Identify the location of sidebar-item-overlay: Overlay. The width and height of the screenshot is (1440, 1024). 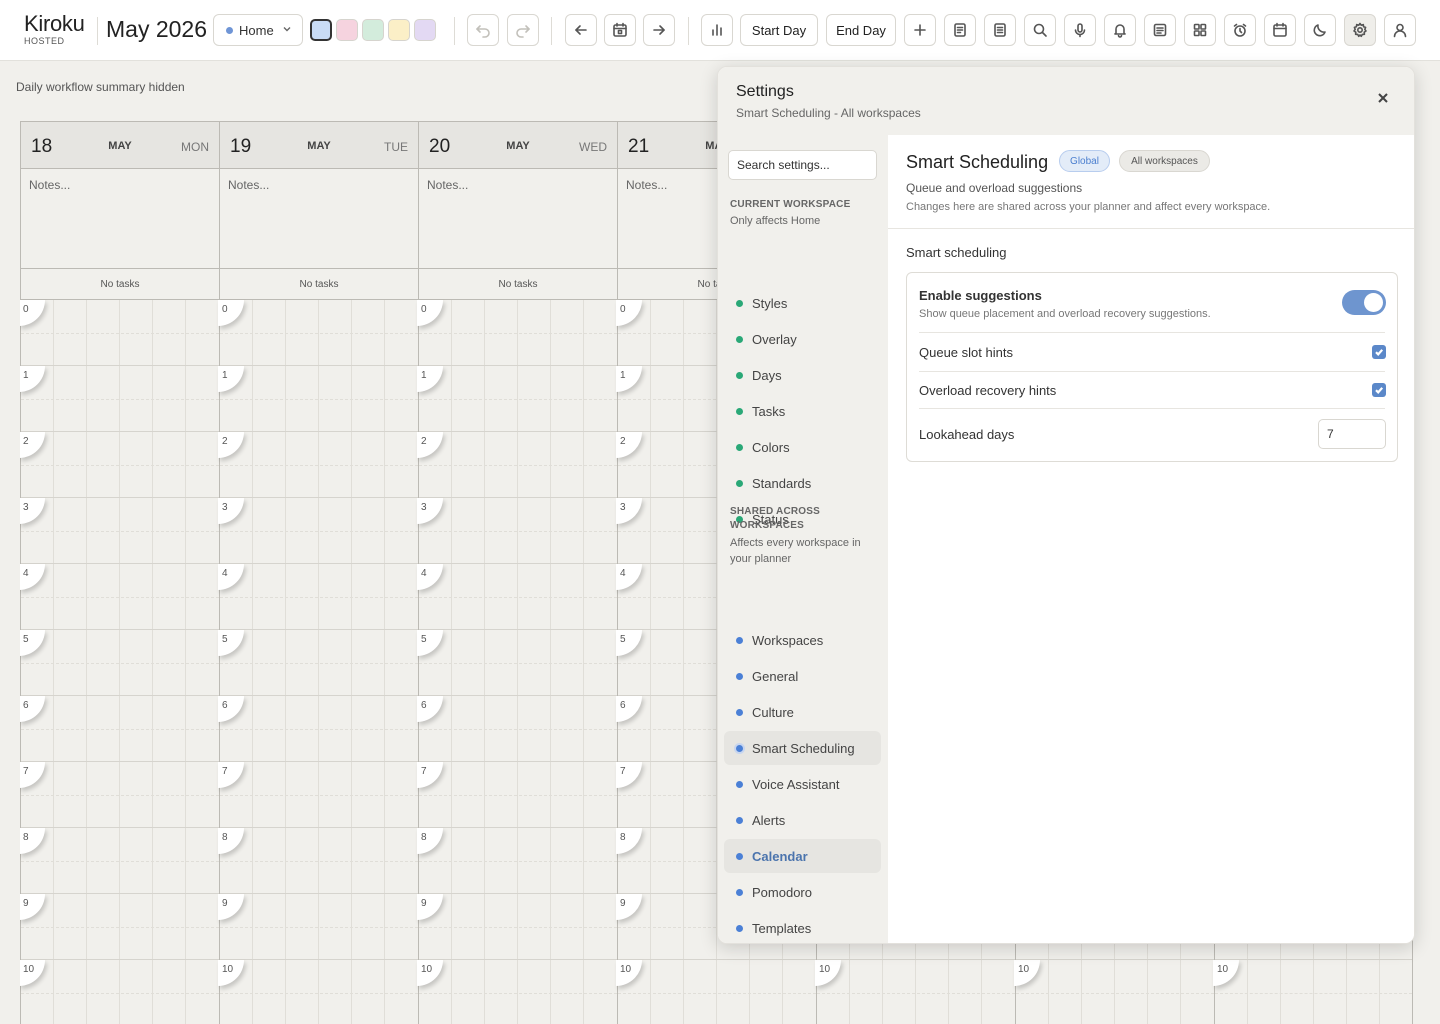
(802, 339).